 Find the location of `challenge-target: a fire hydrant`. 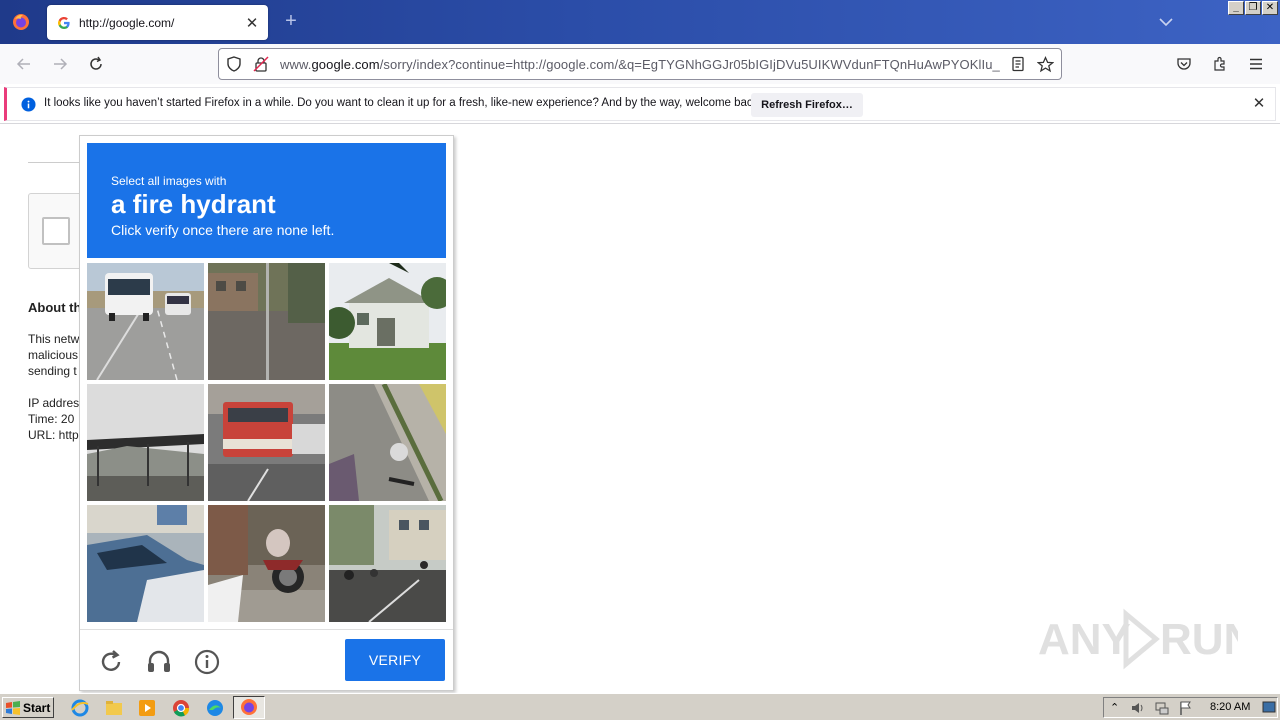

challenge-target: a fire hydrant is located at coordinates (193, 204).